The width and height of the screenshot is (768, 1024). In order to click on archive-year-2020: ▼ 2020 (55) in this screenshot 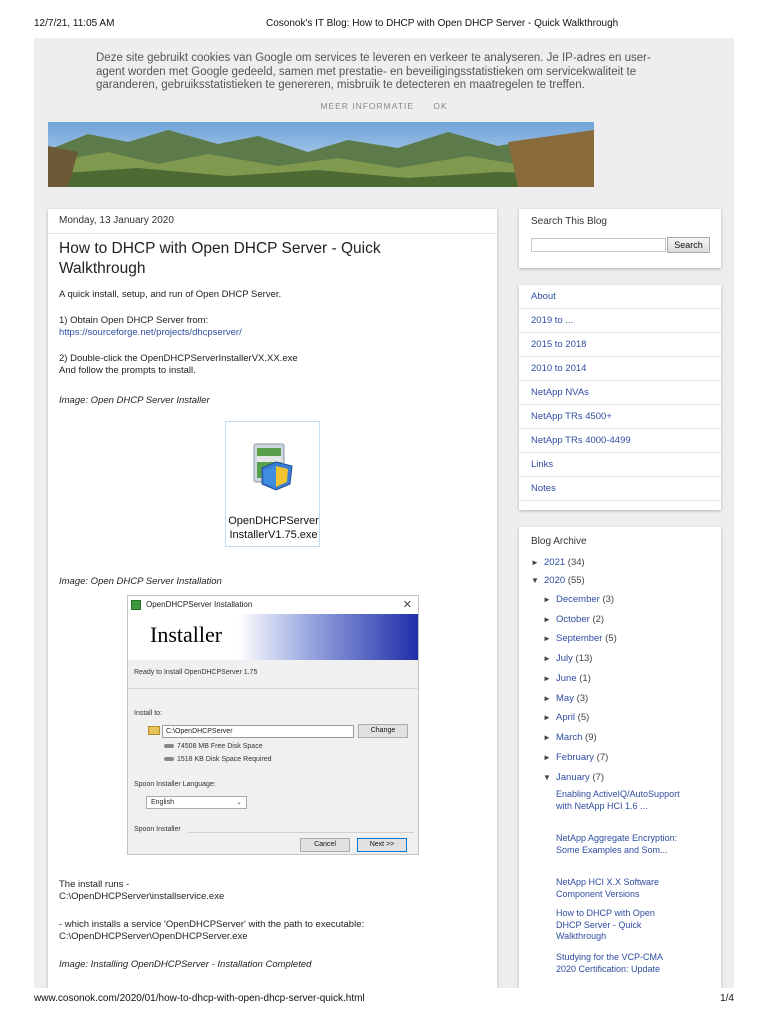, I will do `click(558, 581)`.